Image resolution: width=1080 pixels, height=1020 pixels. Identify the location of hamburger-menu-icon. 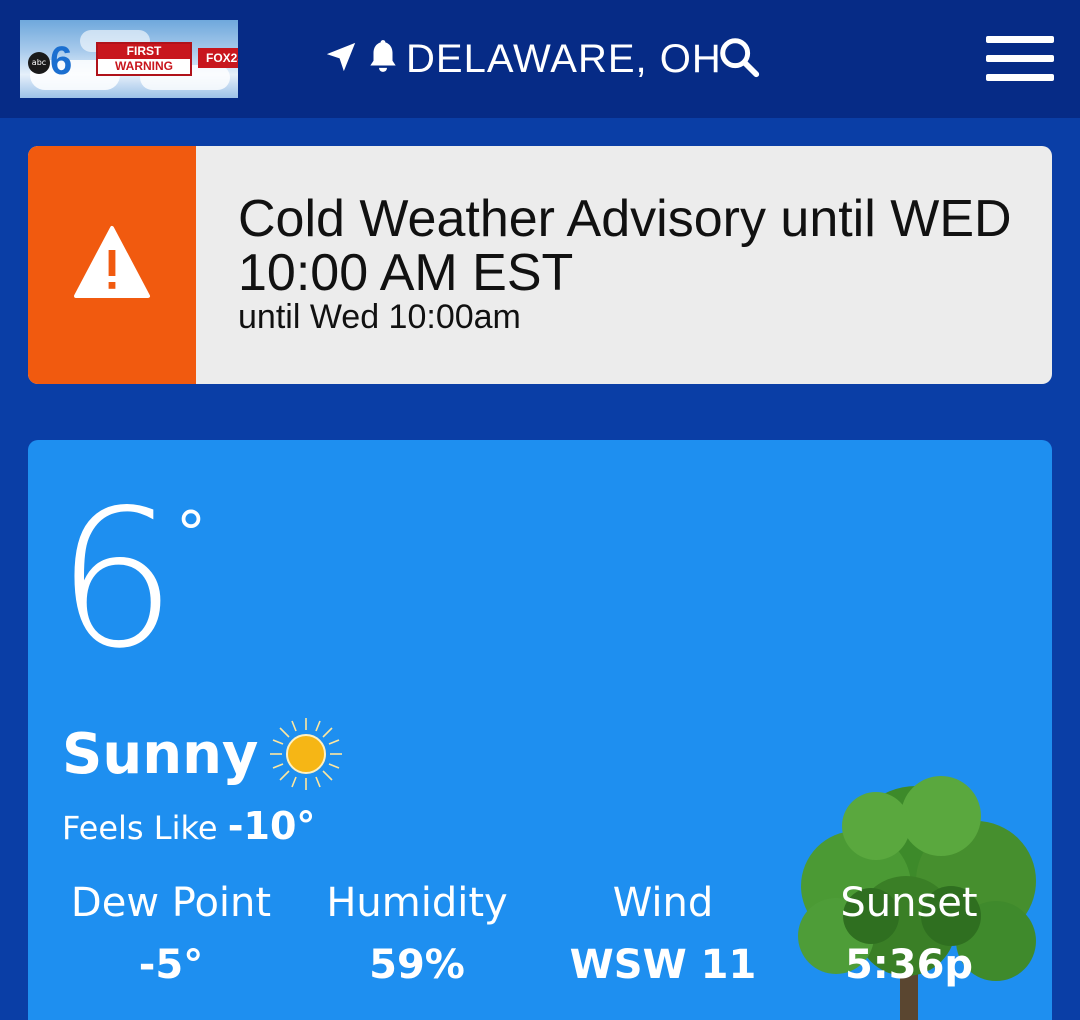
(1021, 59).